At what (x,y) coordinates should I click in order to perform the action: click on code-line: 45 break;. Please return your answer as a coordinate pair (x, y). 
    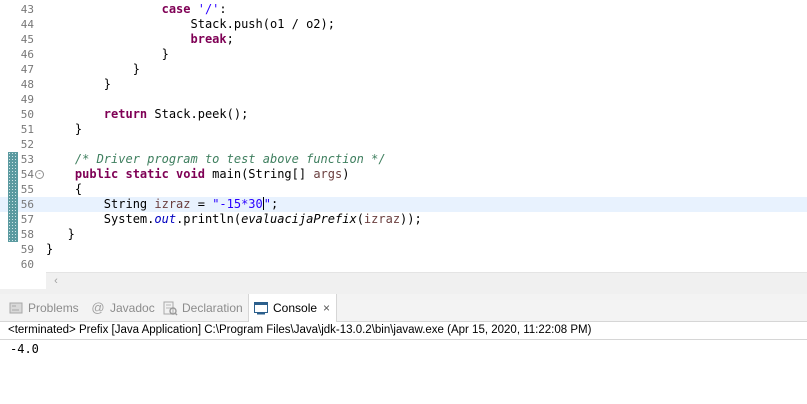
    Looking at the image, I should click on (403, 39).